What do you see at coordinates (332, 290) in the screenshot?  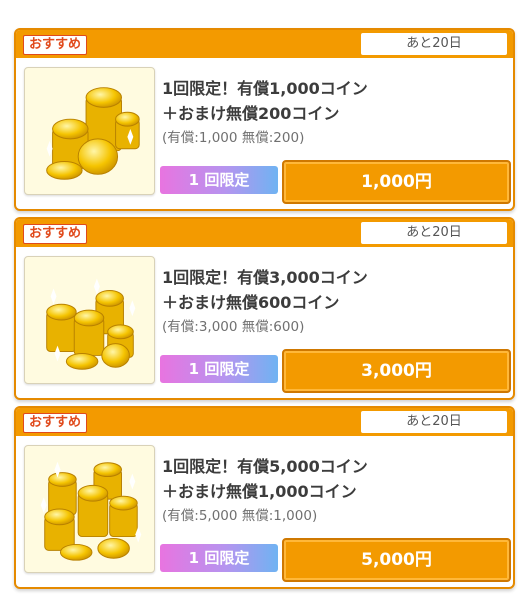 I see `offer-title: 1回限定！有償3,000コイン ＋おまけ無償600コイン` at bounding box center [332, 290].